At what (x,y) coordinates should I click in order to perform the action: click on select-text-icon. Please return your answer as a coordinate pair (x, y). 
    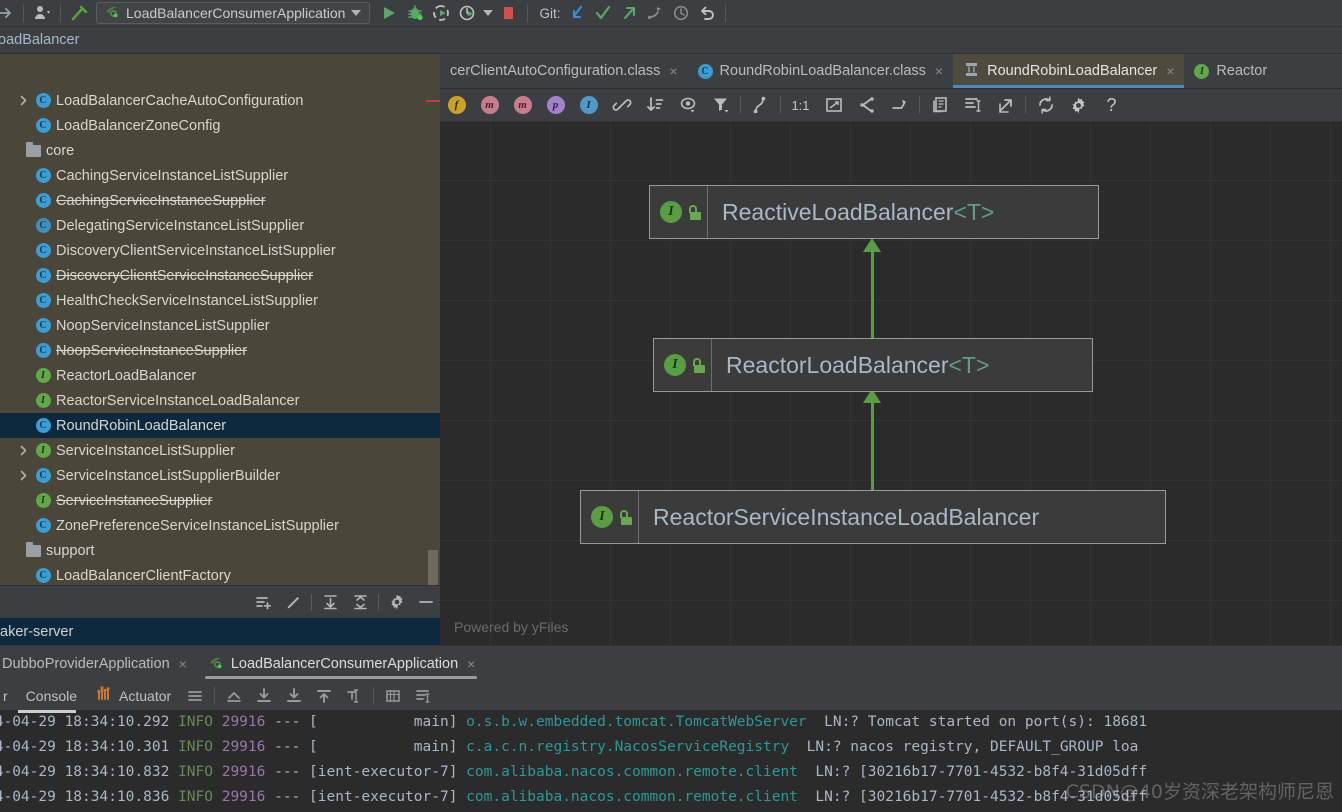
    Looking at the image, I should click on (354, 696).